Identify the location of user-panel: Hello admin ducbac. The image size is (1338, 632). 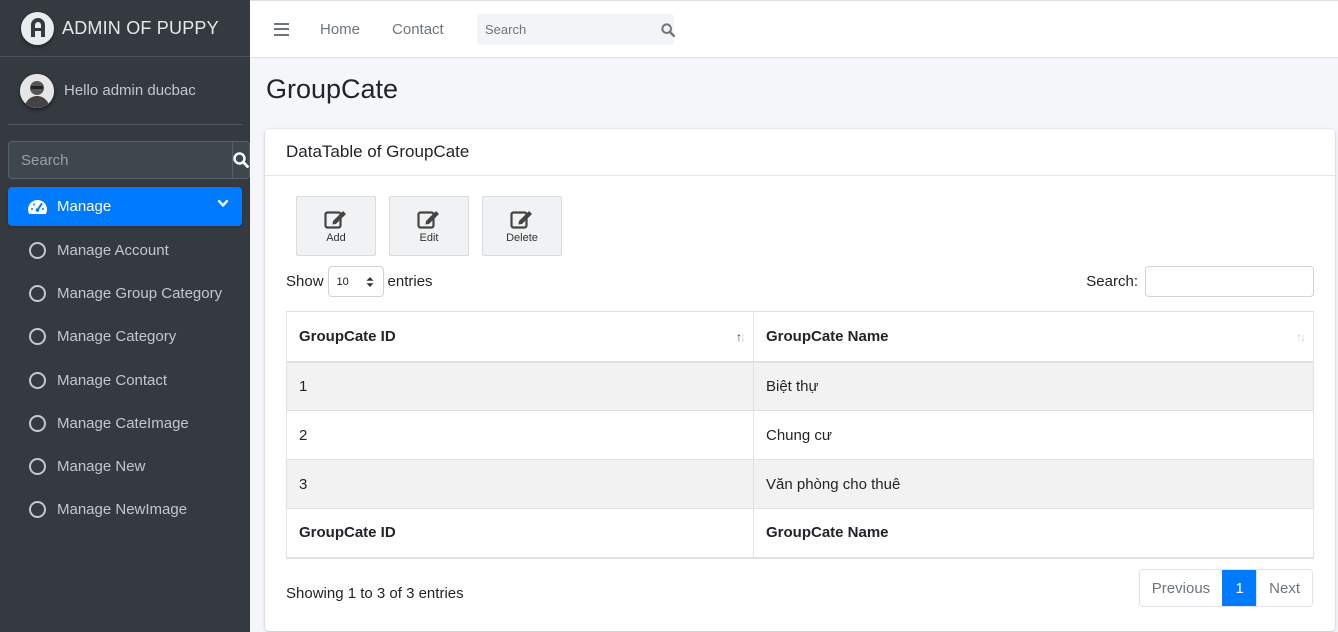
(125, 91).